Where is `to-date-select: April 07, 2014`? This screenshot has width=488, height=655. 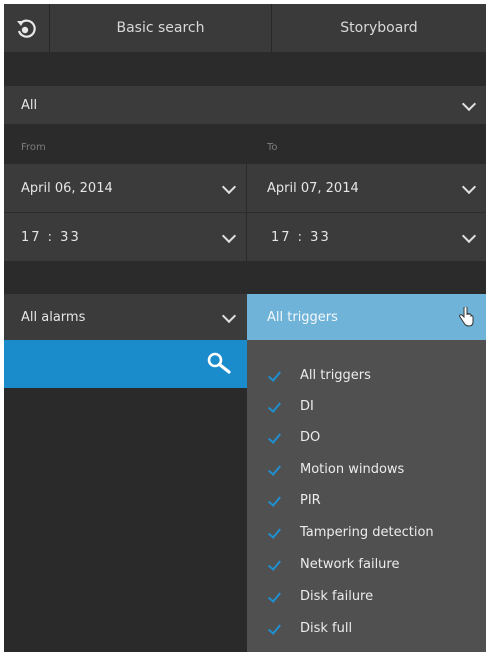 to-date-select: April 07, 2014 is located at coordinates (366, 188).